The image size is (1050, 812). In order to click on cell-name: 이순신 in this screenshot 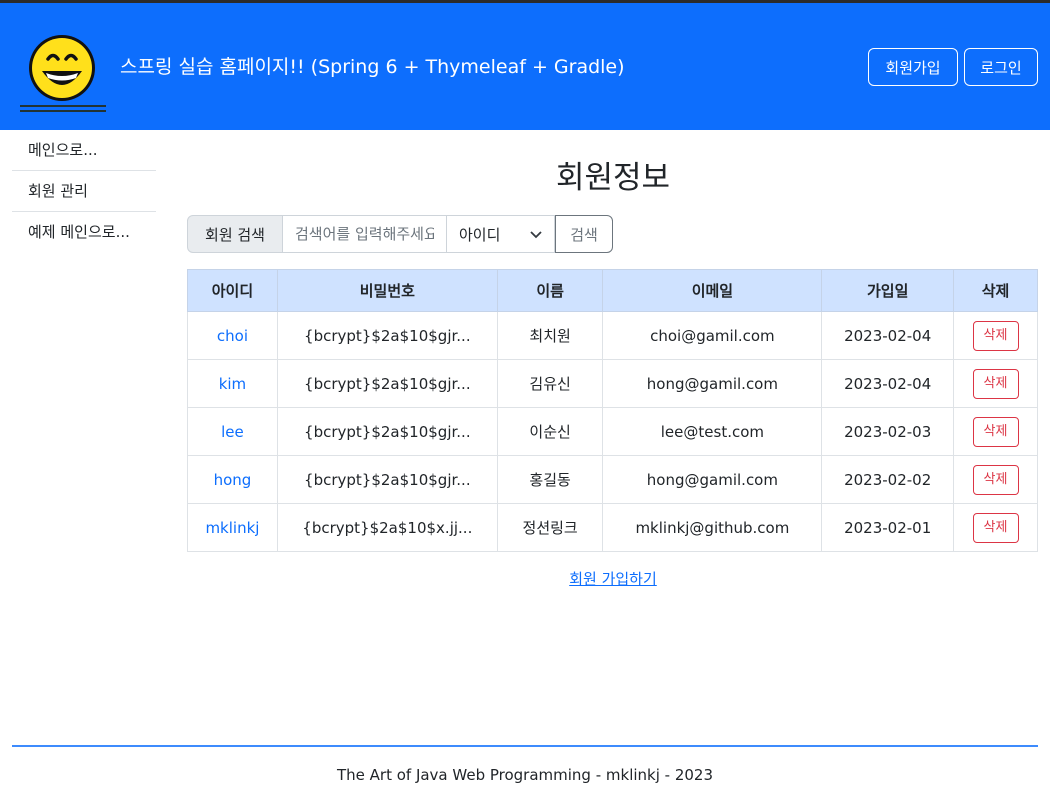, I will do `click(550, 431)`.